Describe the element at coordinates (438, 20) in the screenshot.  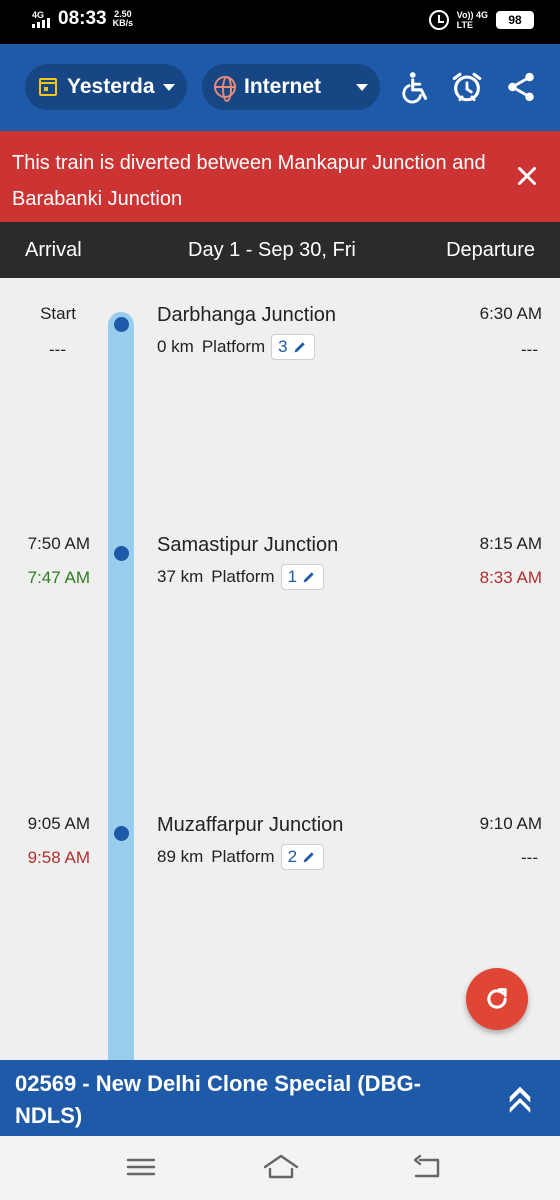
I see `alarm-status-icon` at that location.